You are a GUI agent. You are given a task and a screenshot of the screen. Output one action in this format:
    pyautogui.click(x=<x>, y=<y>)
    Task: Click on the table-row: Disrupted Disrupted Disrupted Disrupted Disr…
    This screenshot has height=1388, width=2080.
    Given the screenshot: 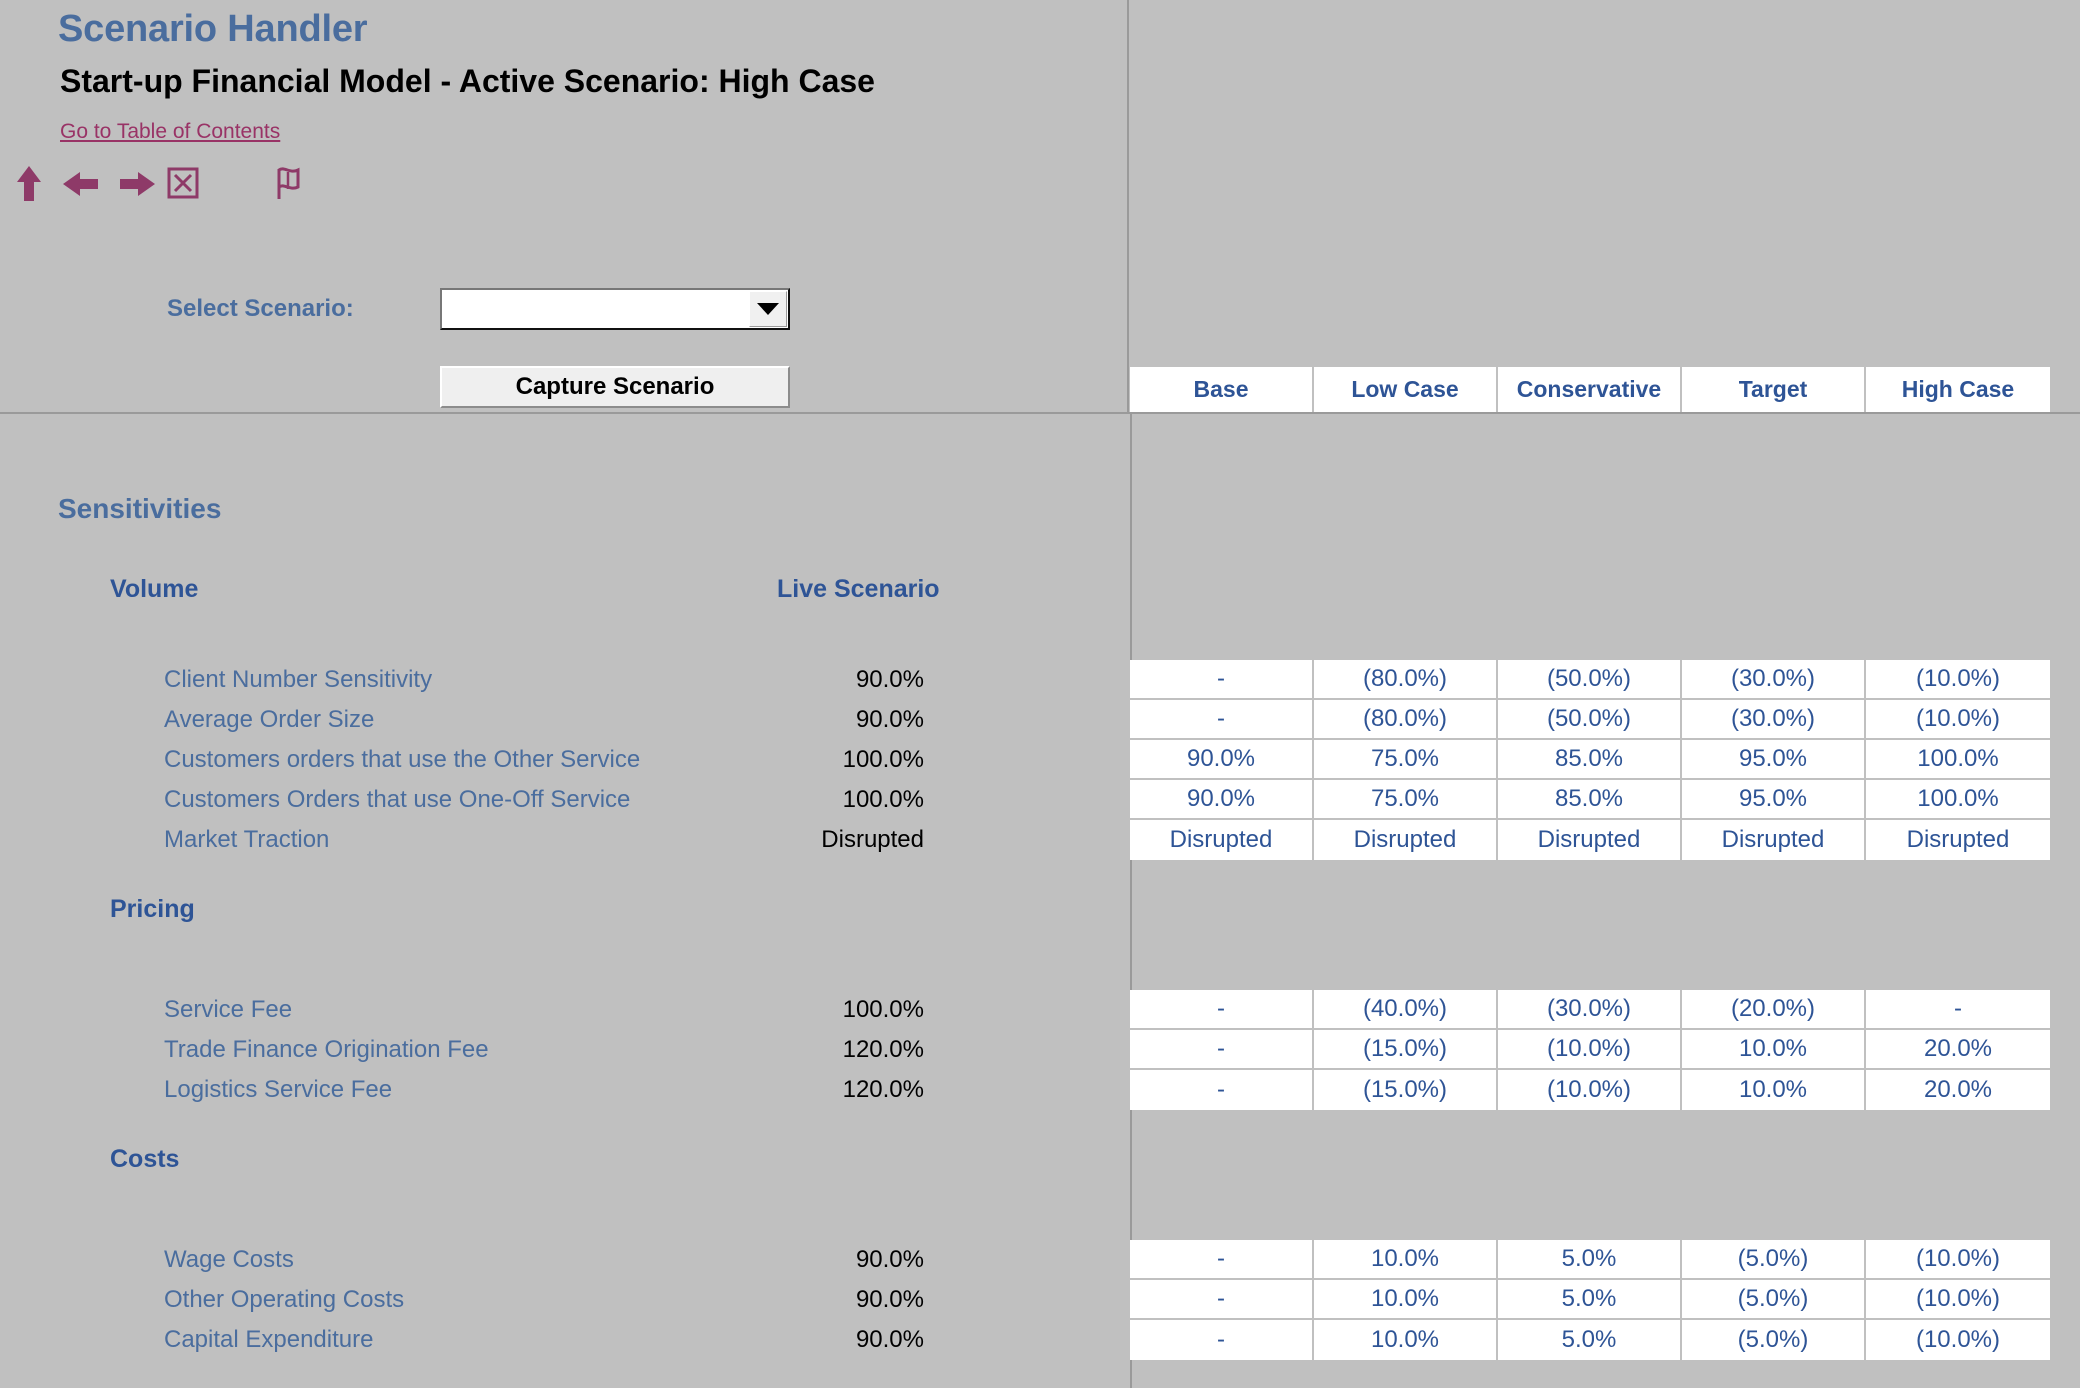 What is the action you would take?
    pyautogui.click(x=1590, y=840)
    